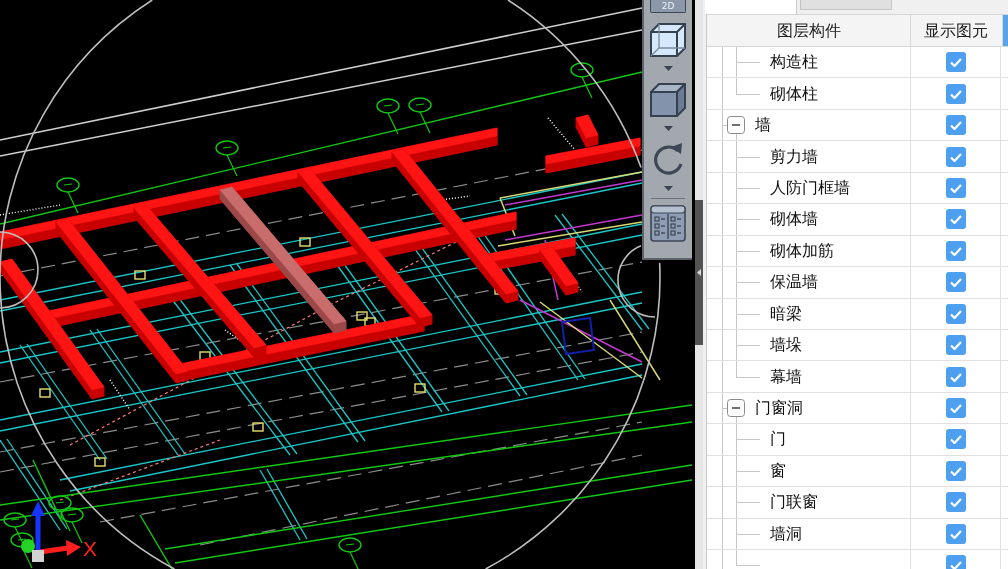  I want to click on tree-item: 墙洞, so click(786, 533).